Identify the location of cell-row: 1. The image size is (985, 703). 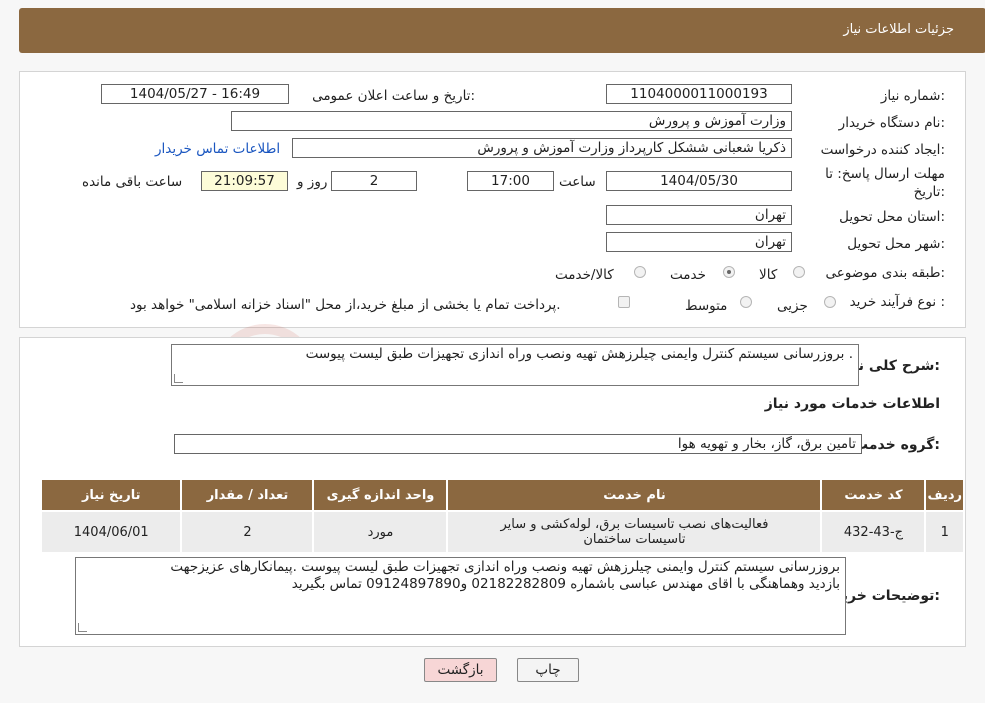
(944, 532).